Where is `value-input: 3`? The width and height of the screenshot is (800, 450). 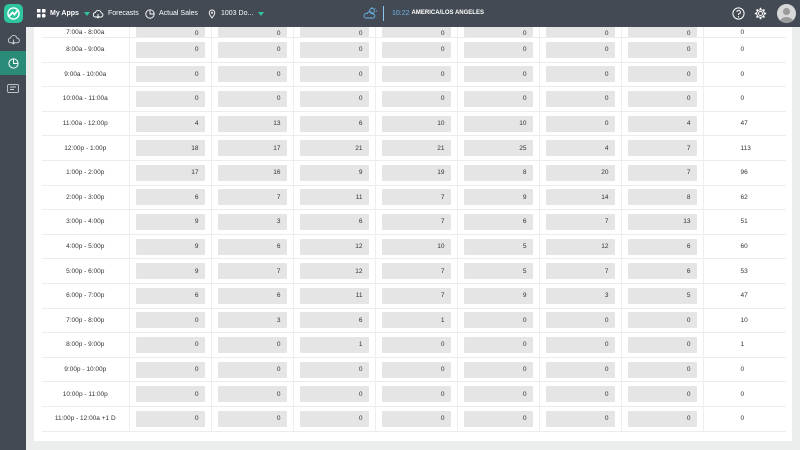
value-input: 3 is located at coordinates (252, 320).